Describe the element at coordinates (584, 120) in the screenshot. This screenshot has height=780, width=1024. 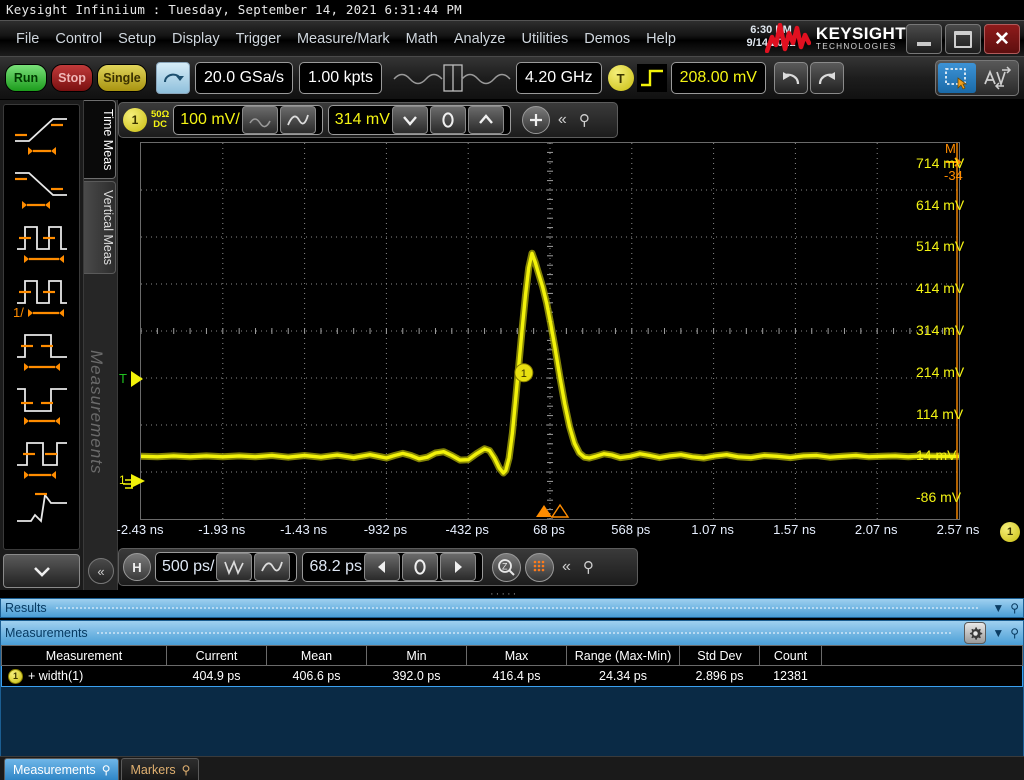
I see `pin-channel-bar-button: ⚲` at that location.